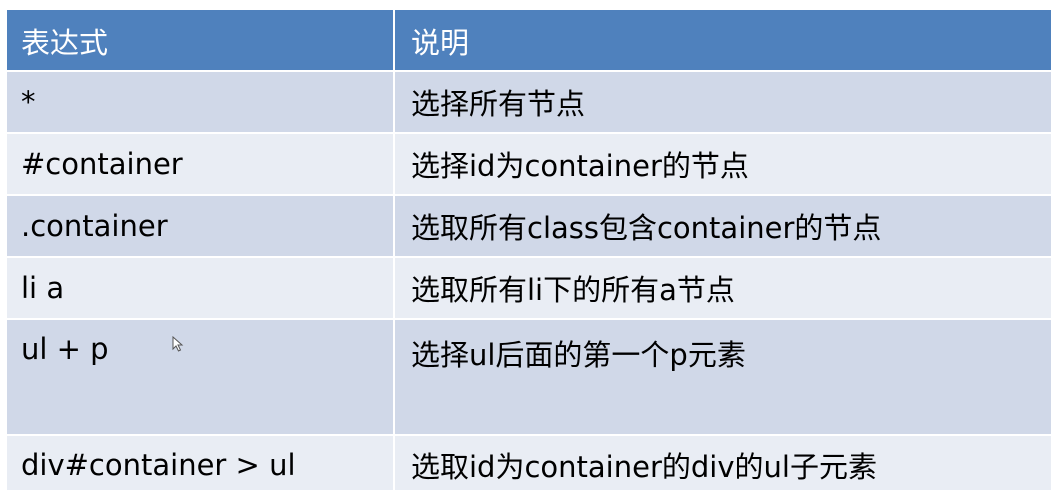 This screenshot has height=490, width=1056. I want to click on description-cell: 选择所有节点, so click(723, 102).